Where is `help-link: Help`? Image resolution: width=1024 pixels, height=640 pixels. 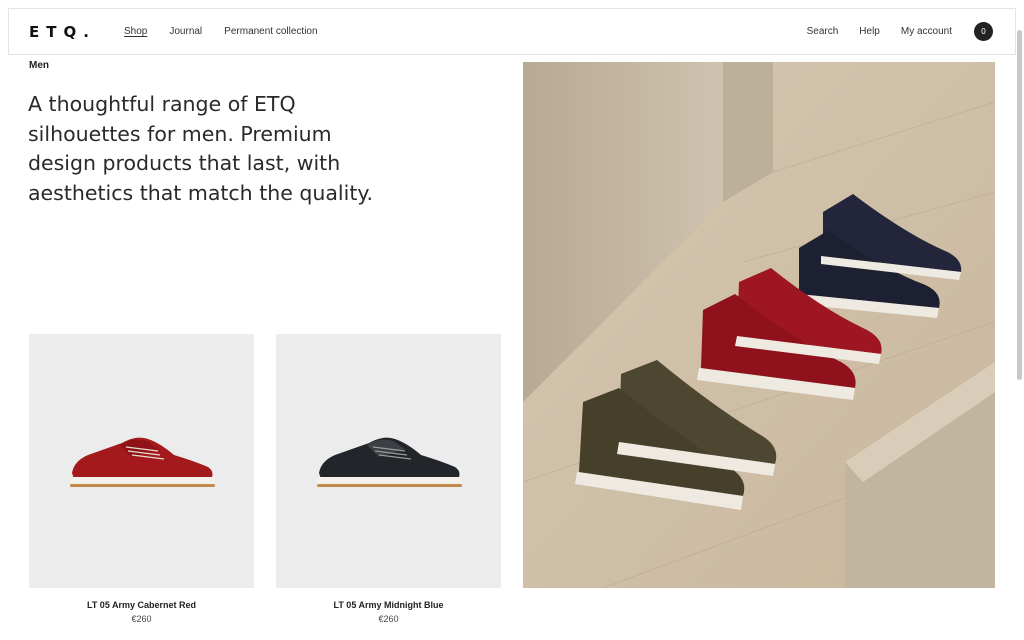 help-link: Help is located at coordinates (869, 31).